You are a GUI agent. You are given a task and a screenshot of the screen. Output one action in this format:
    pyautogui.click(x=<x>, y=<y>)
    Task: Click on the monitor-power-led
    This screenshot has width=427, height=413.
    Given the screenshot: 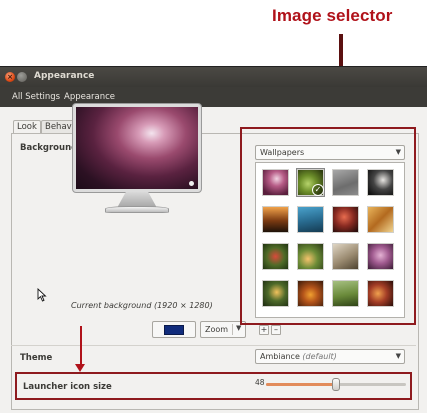 What is the action you would take?
    pyautogui.click(x=191, y=183)
    